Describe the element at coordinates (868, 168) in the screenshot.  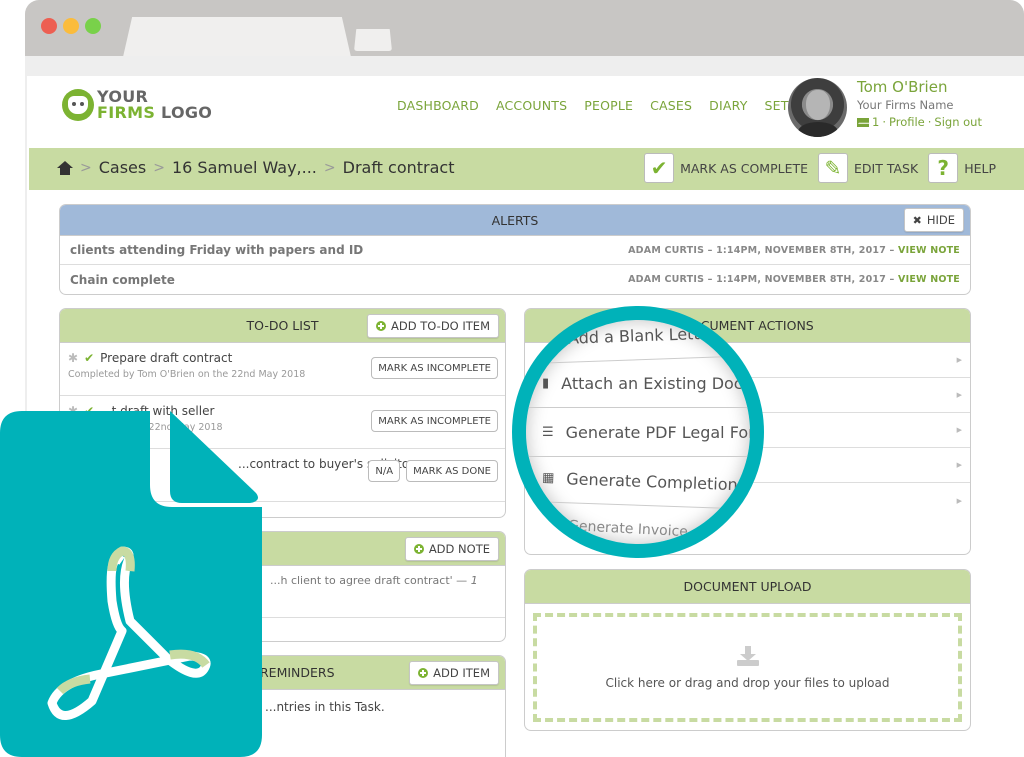
I see `edit-task-button: ✎ EDIT TASK` at that location.